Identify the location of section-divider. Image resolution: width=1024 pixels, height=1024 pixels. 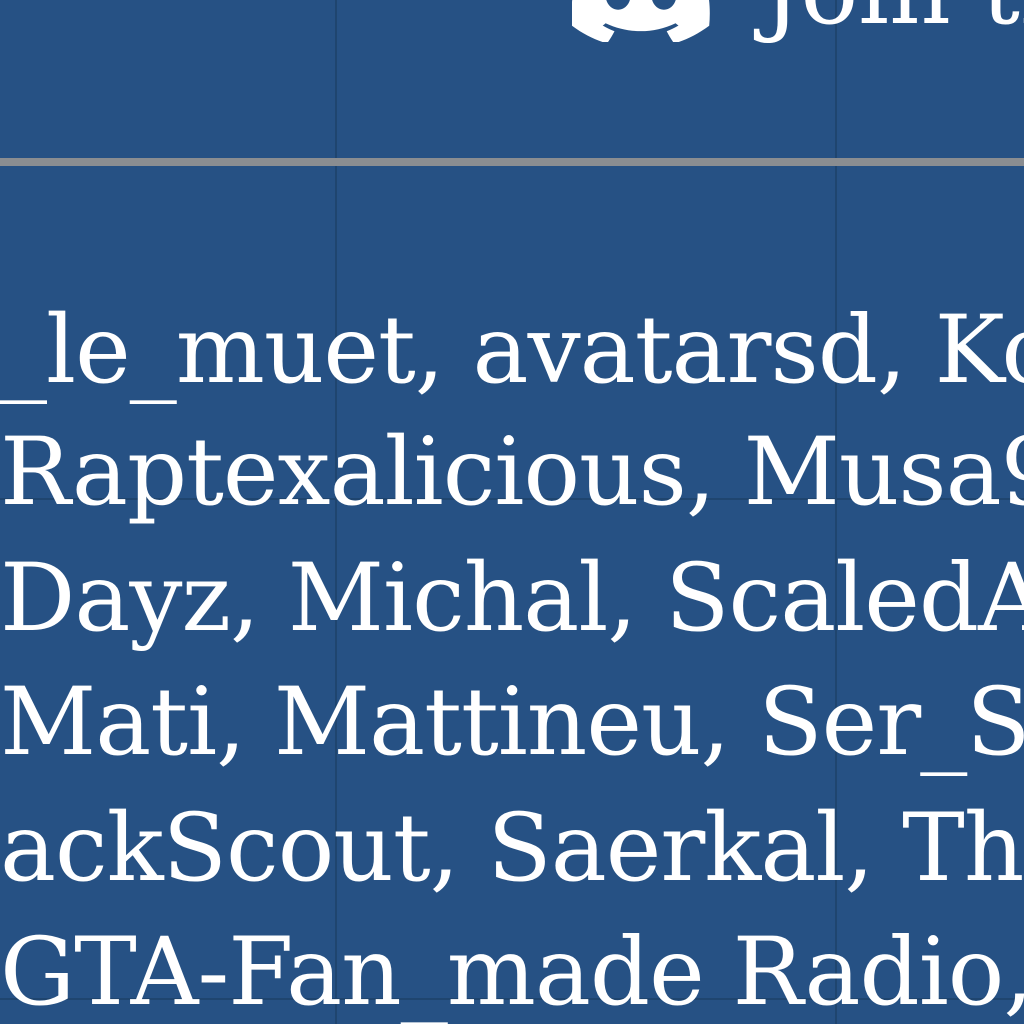
(512, 162).